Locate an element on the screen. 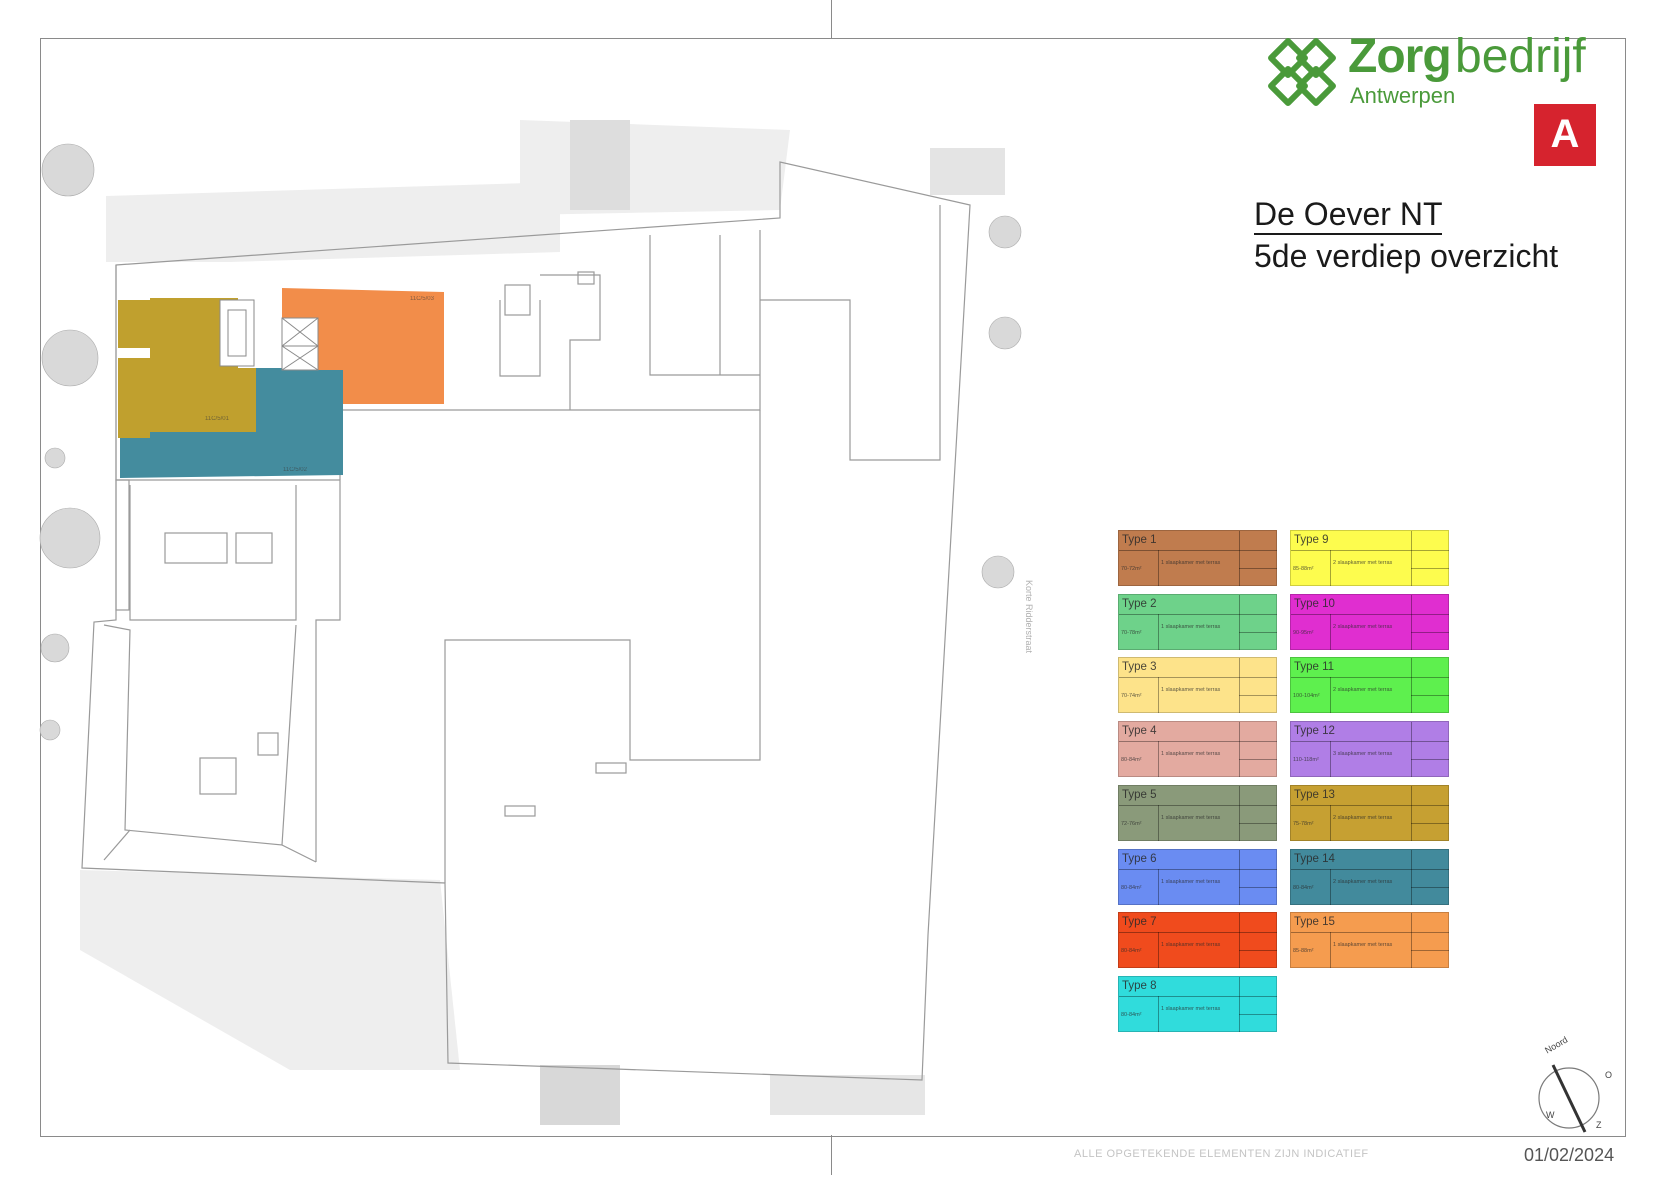 The height and width of the screenshot is (1178, 1666). legend-item: Type 15 85-88m² 1 slaapkamer met terras is located at coordinates (1369, 940).